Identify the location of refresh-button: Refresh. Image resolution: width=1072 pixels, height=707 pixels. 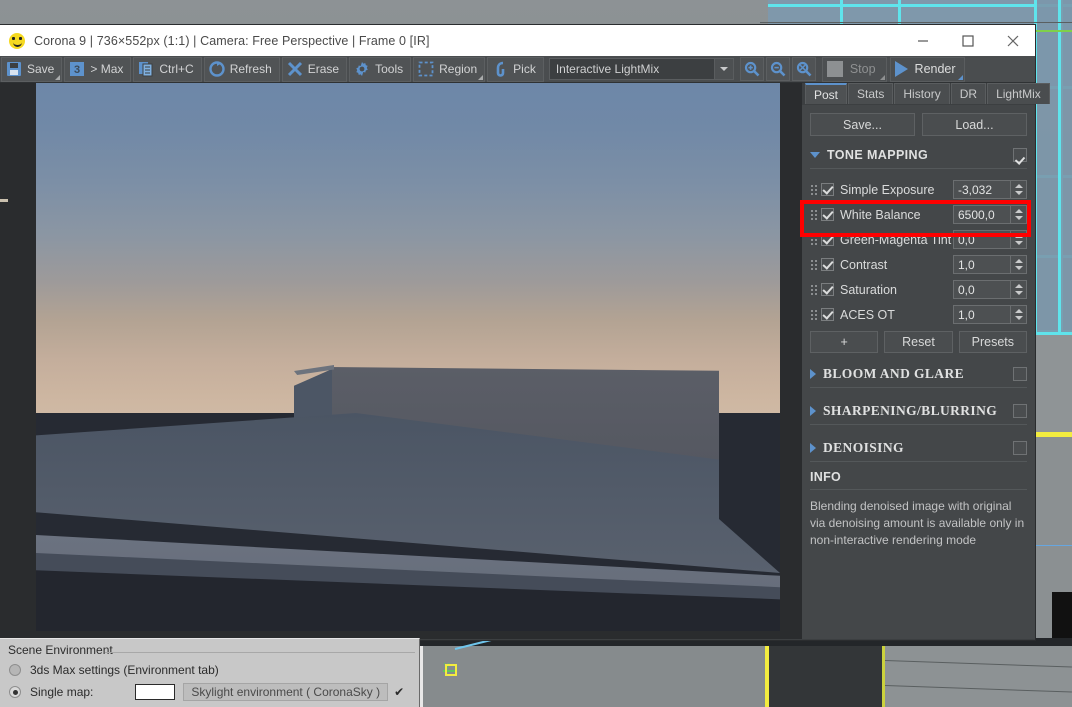
(241, 69).